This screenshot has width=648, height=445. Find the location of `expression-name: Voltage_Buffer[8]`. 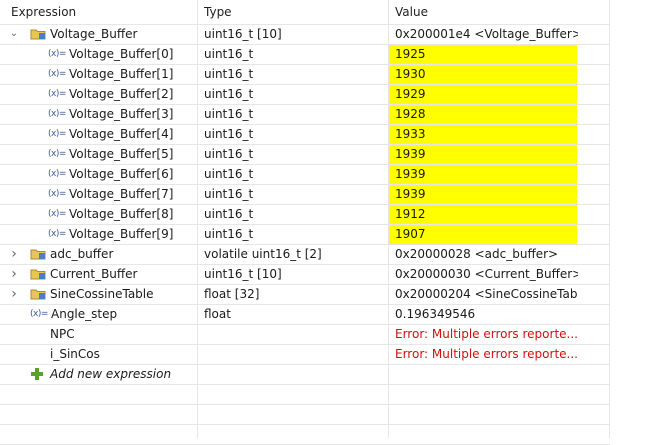

expression-name: Voltage_Buffer[8] is located at coordinates (121, 214).